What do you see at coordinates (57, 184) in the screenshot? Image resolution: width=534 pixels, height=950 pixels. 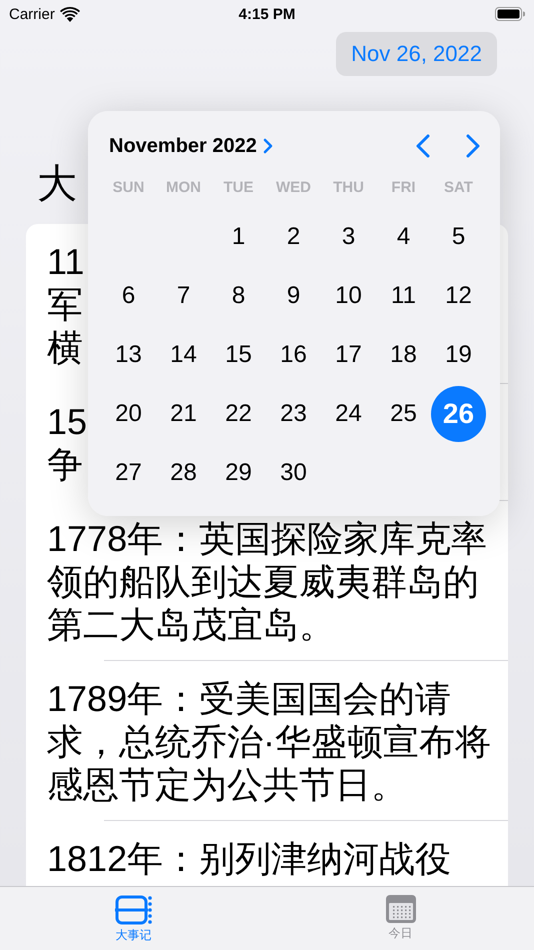 I see `page-title: 大` at bounding box center [57, 184].